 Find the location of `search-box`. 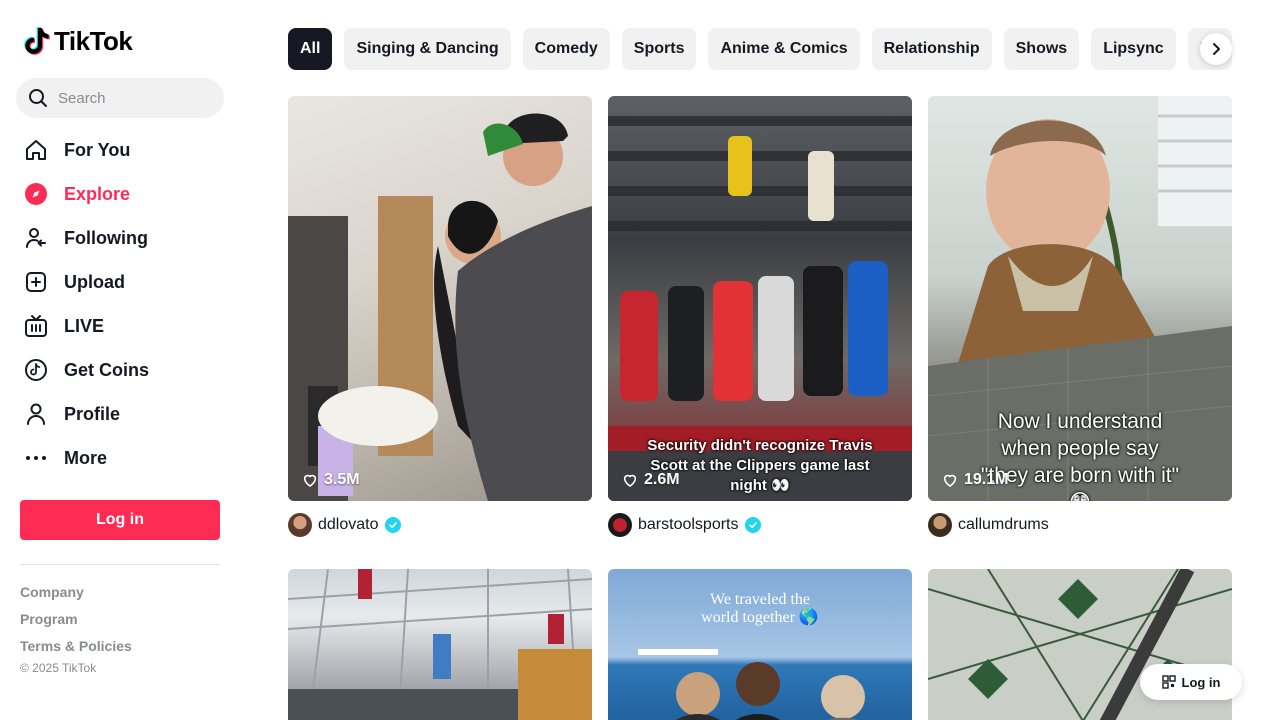

search-box is located at coordinates (120, 98).